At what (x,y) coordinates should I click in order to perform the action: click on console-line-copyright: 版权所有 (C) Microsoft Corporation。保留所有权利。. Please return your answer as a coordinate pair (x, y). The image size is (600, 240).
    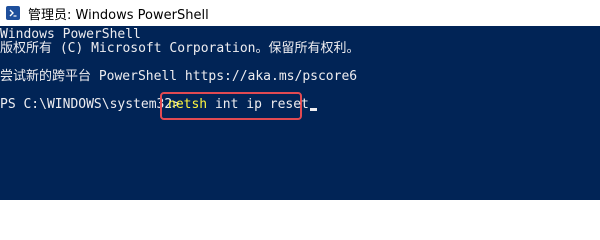
    Looking at the image, I should click on (180, 48).